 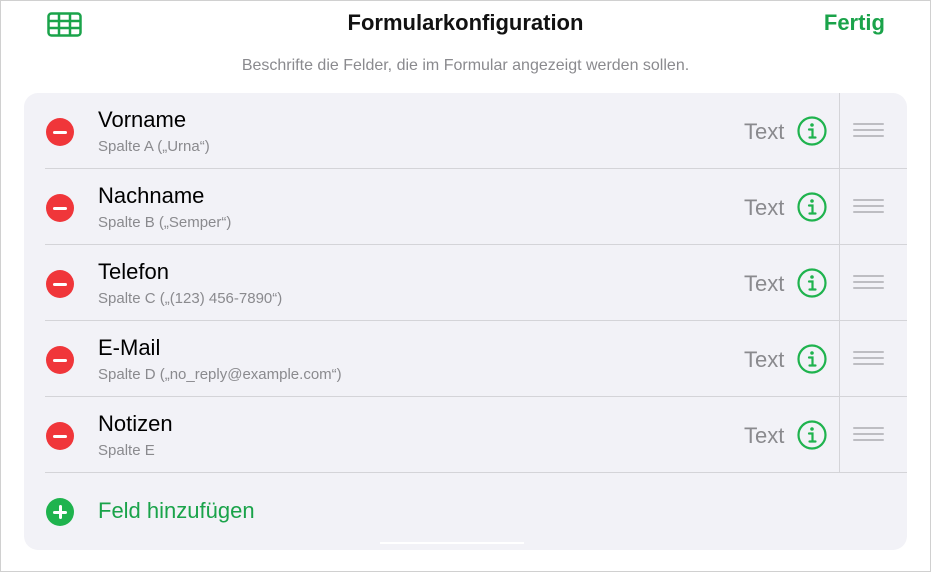 I want to click on field-column-hint: Spalte A („Urna“), so click(x=154, y=146).